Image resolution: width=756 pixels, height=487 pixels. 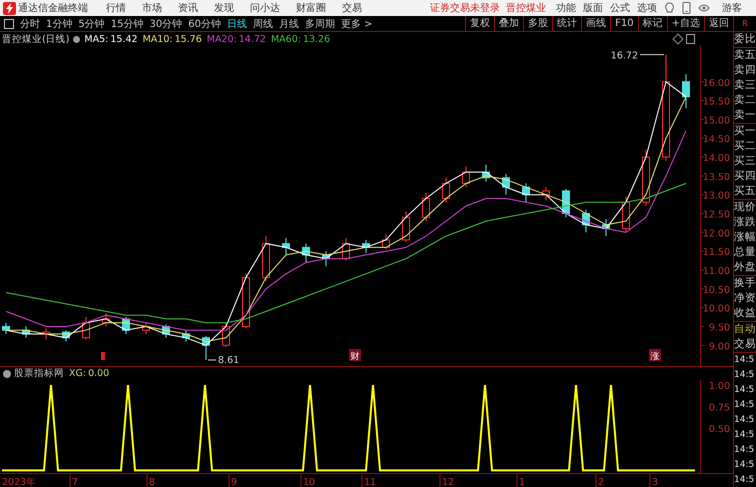 What do you see at coordinates (745, 283) in the screenshot?
I see `quote-label: 换手` at bounding box center [745, 283].